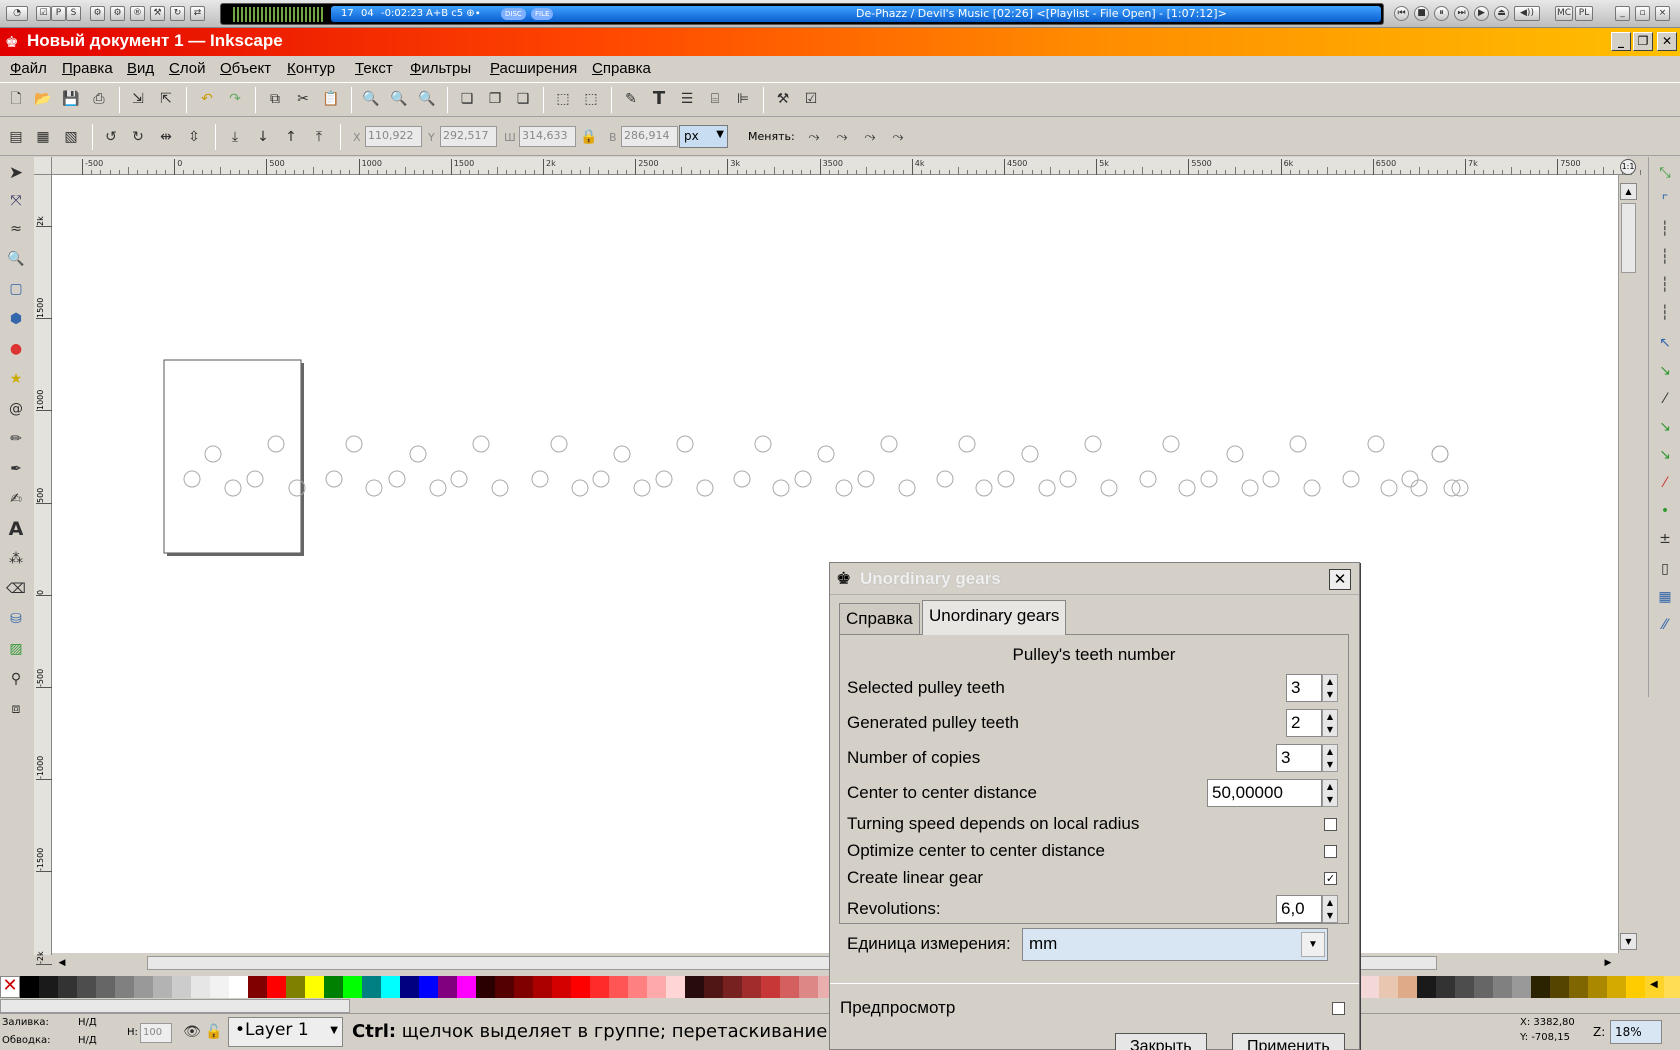 Image resolution: width=1680 pixels, height=1050 pixels. Describe the element at coordinates (1628, 238) in the screenshot. I see `vscroll-thumb` at that location.